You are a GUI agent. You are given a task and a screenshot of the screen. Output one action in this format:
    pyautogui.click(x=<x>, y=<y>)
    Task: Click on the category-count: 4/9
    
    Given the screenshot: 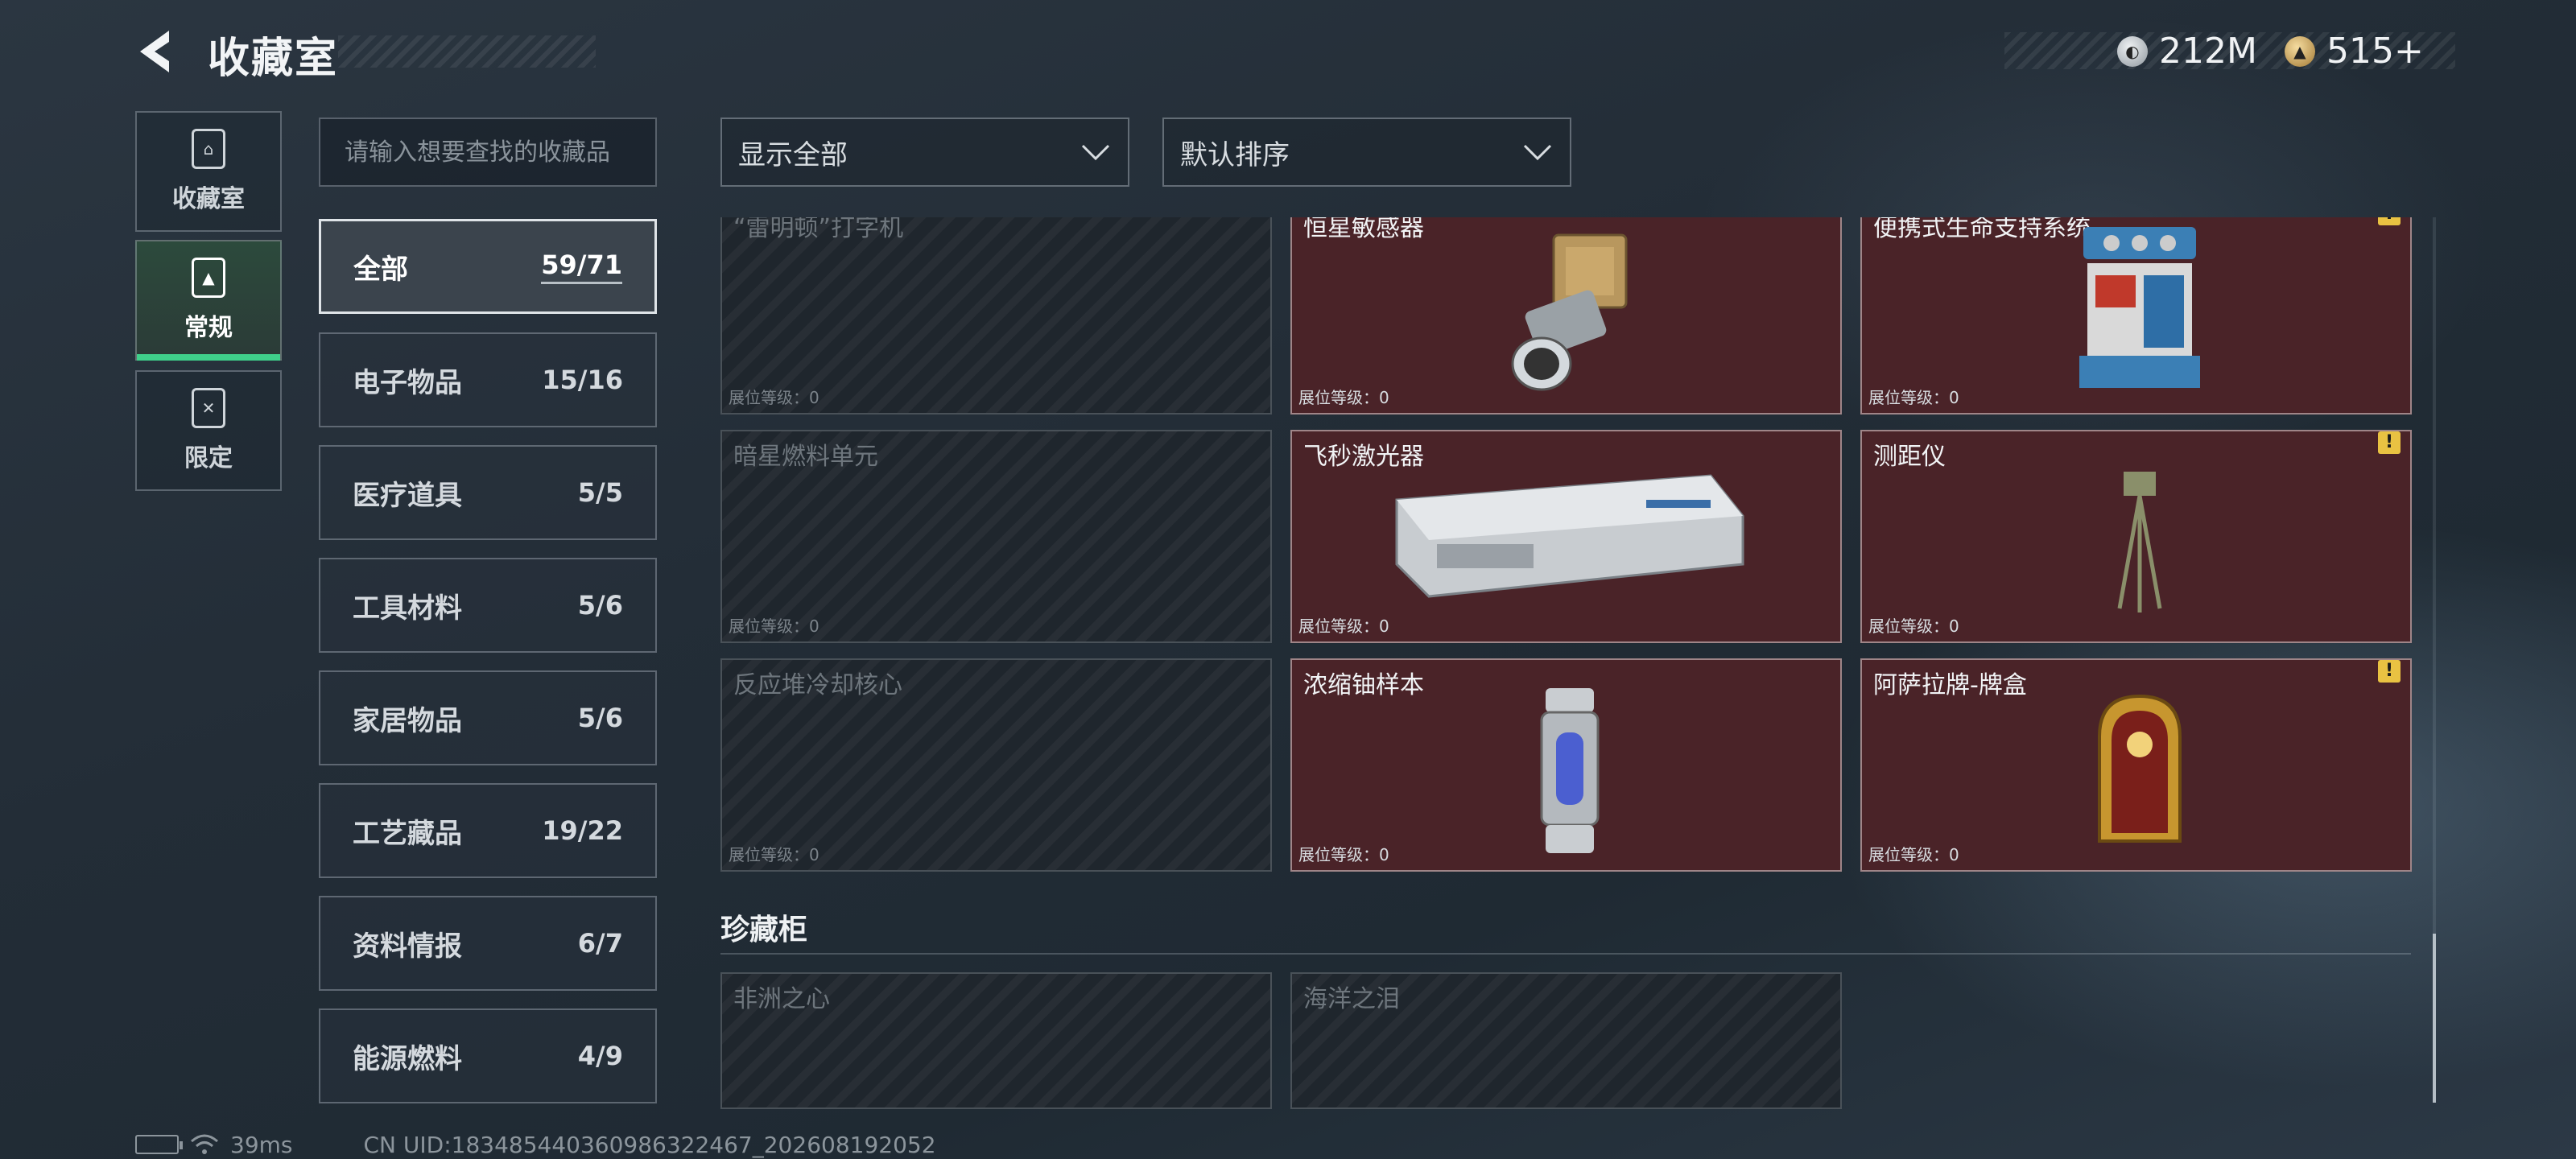 What is the action you would take?
    pyautogui.click(x=600, y=1056)
    